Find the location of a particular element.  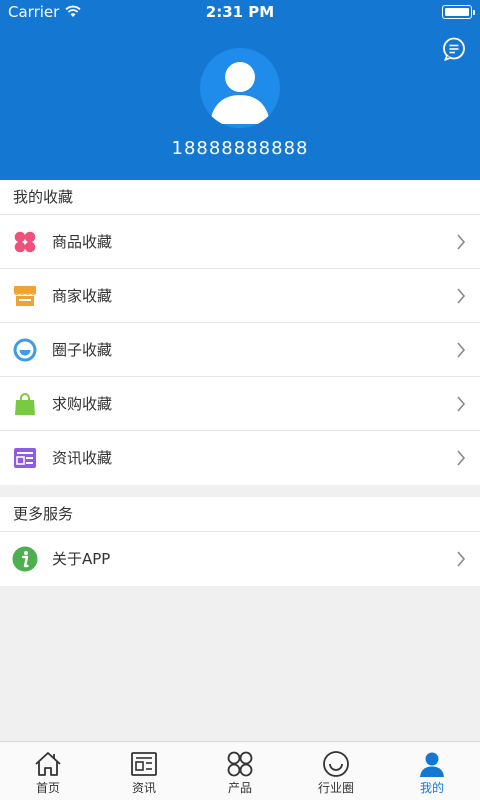

message-icon is located at coordinates (454, 49).